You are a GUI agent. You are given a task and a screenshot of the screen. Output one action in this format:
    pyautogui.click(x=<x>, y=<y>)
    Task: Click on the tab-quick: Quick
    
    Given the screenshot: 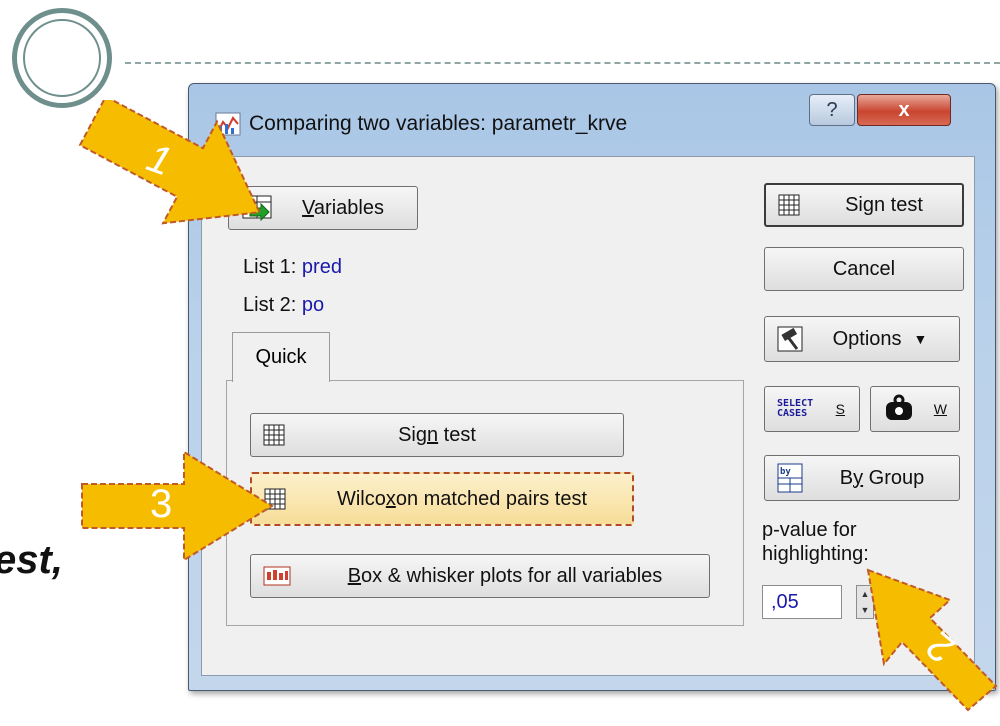 What is the action you would take?
    pyautogui.click(x=281, y=357)
    